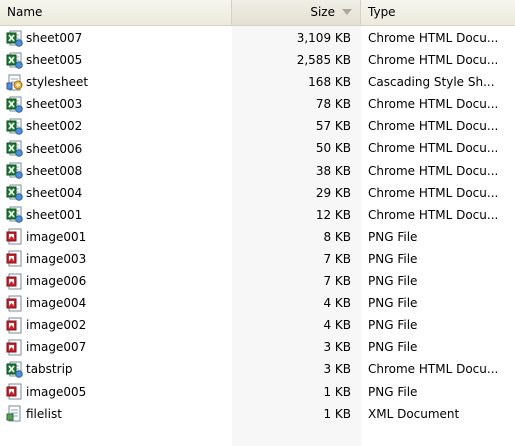  Describe the element at coordinates (14, 413) in the screenshot. I see `xml-document-icon` at that location.